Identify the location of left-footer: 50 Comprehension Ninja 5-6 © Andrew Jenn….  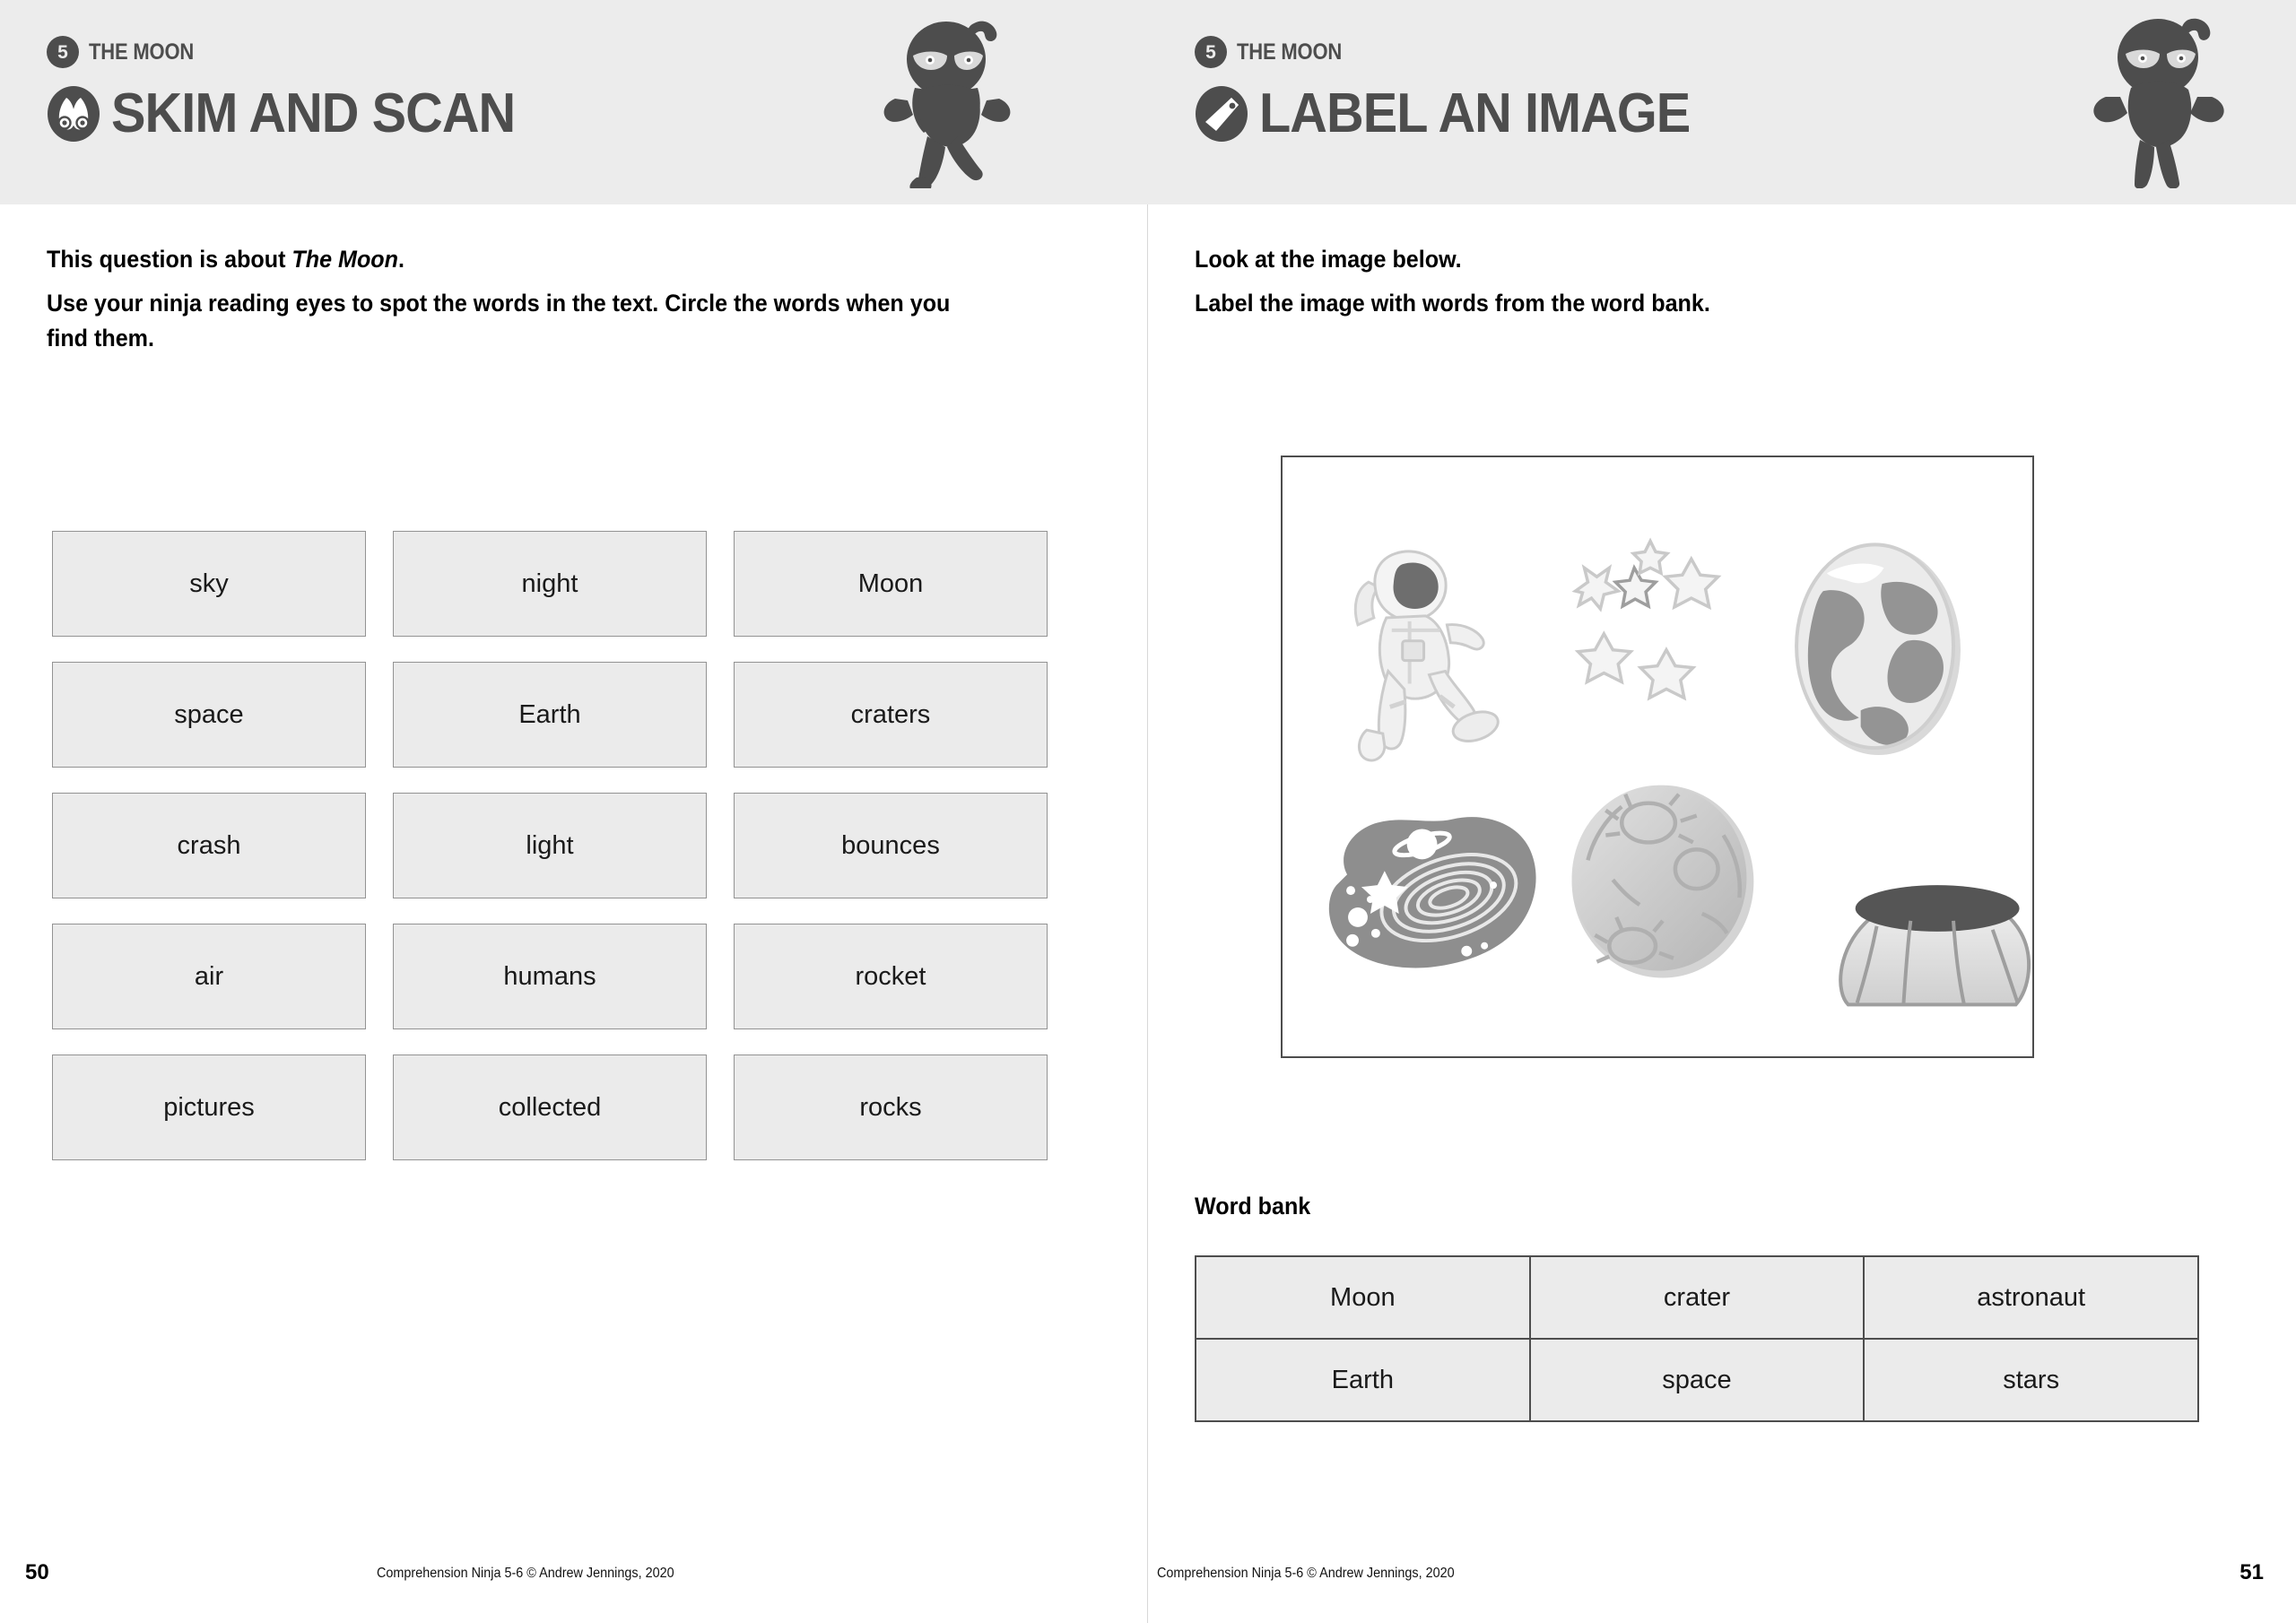
(574, 1580).